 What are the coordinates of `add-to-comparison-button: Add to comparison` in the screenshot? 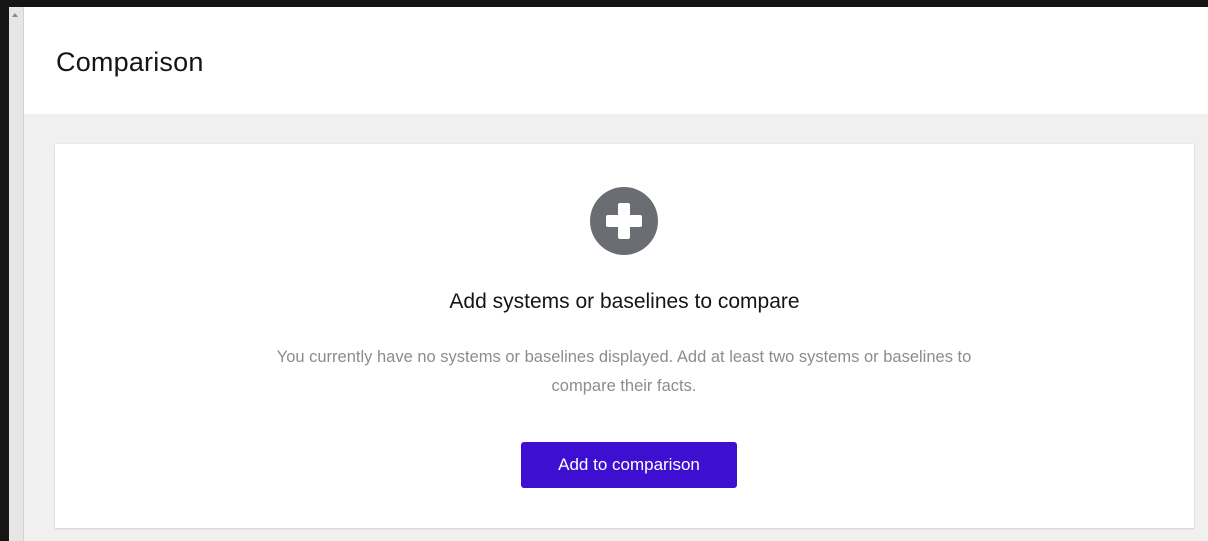 It's located at (629, 465).